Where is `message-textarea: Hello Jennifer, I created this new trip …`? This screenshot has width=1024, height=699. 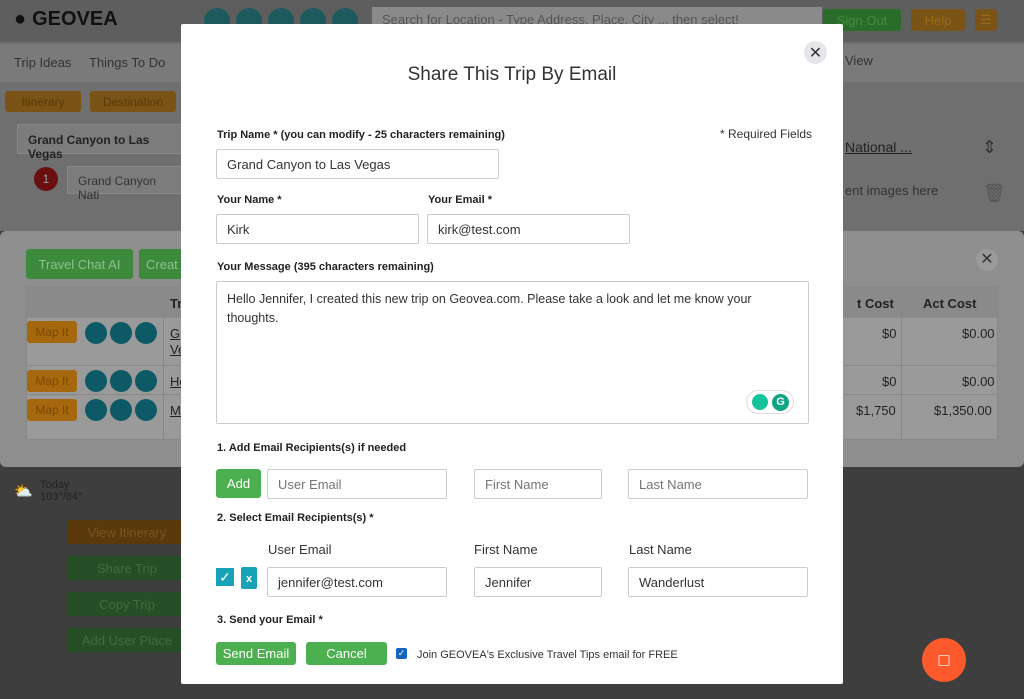
message-textarea: Hello Jennifer, I created this new trip … is located at coordinates (512, 352).